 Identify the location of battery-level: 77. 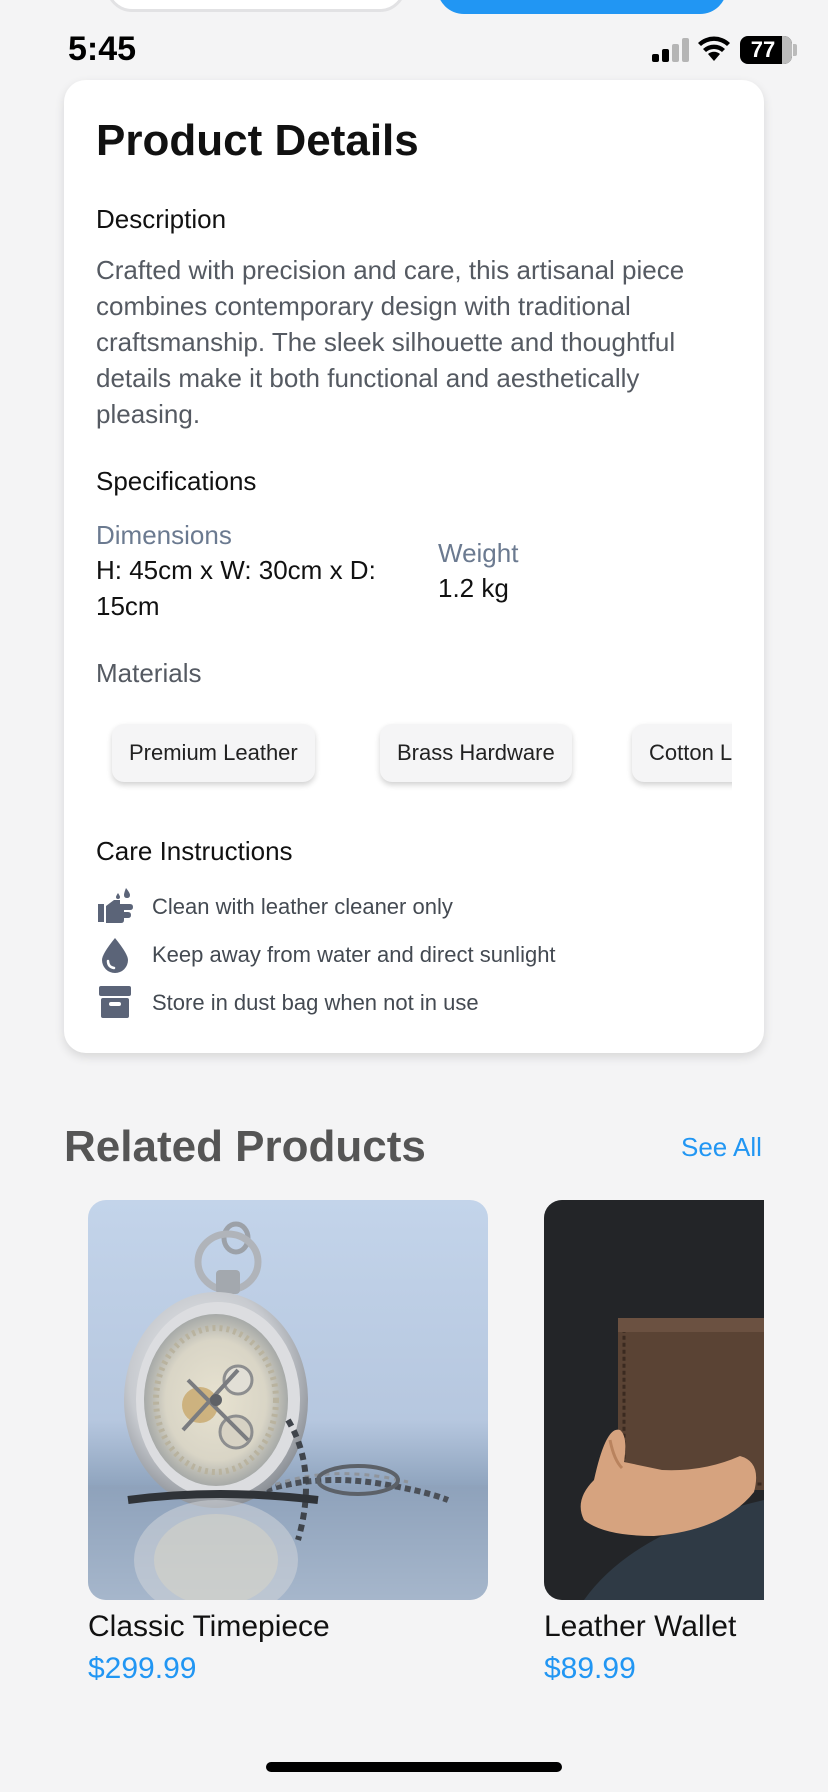
(763, 49).